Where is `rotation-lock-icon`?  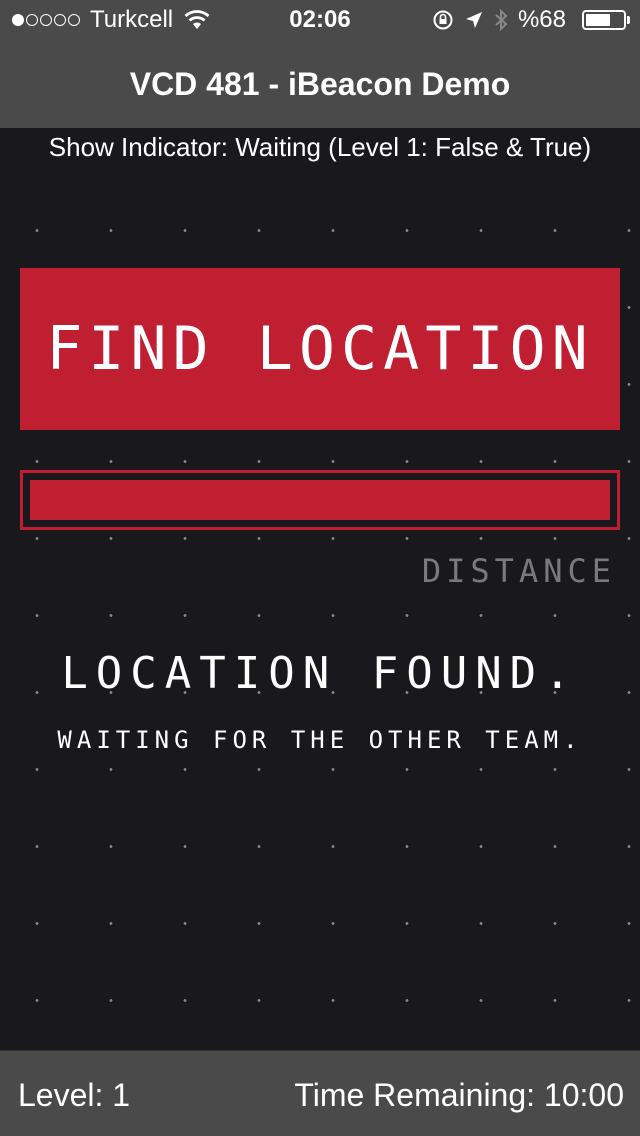
rotation-lock-icon is located at coordinates (443, 20).